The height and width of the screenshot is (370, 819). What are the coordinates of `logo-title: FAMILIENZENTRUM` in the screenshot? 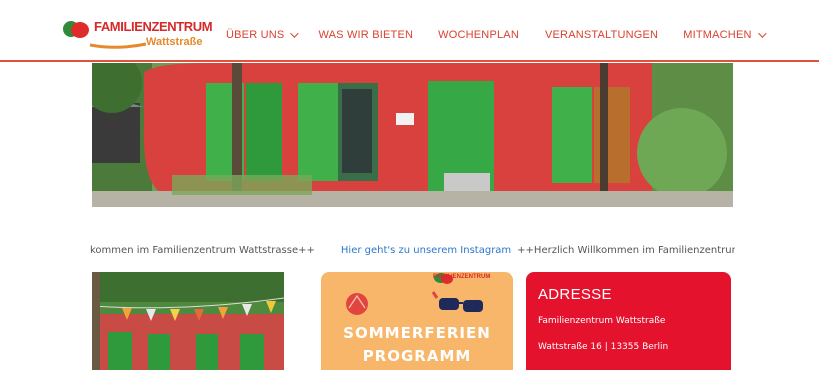 It's located at (153, 26).